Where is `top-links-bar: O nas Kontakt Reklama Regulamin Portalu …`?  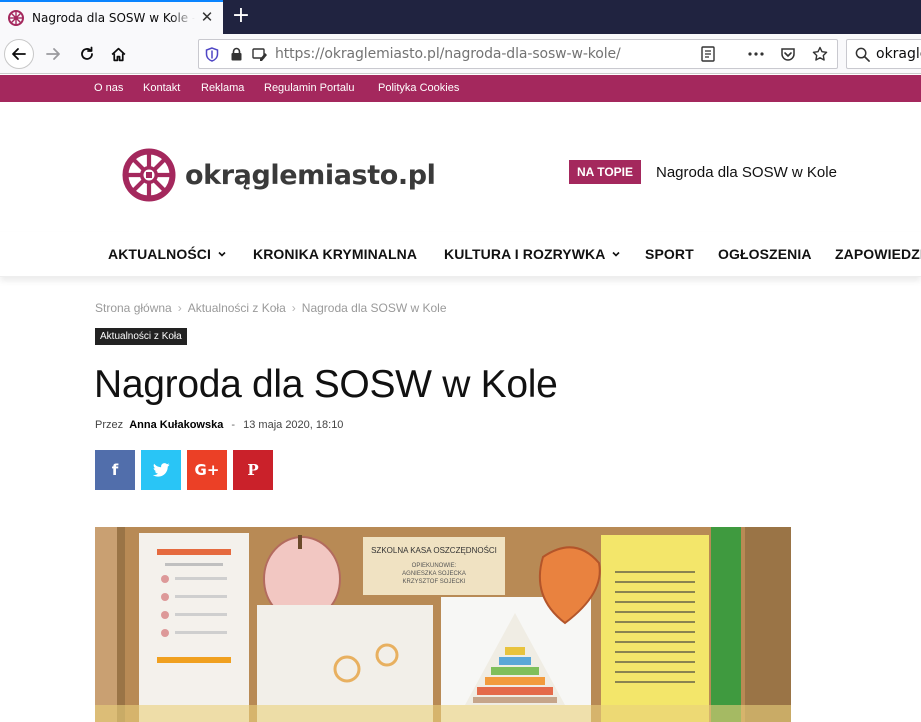
top-links-bar: O nas Kontakt Reklama Regulamin Portalu … is located at coordinates (460, 88).